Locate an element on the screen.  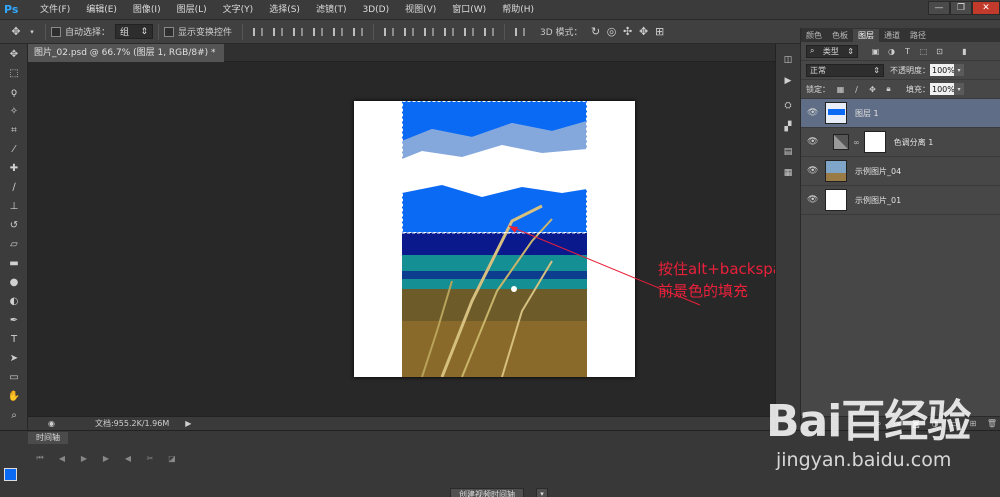
auto-align-icon is located at coordinates (520, 32).